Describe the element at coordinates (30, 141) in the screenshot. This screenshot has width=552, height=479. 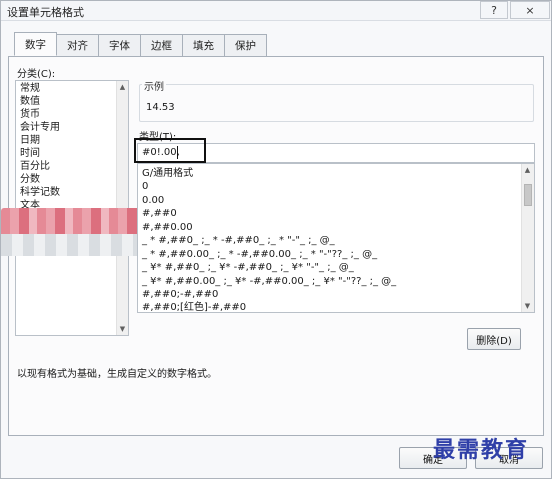
I see `category-item-date: 日期` at that location.